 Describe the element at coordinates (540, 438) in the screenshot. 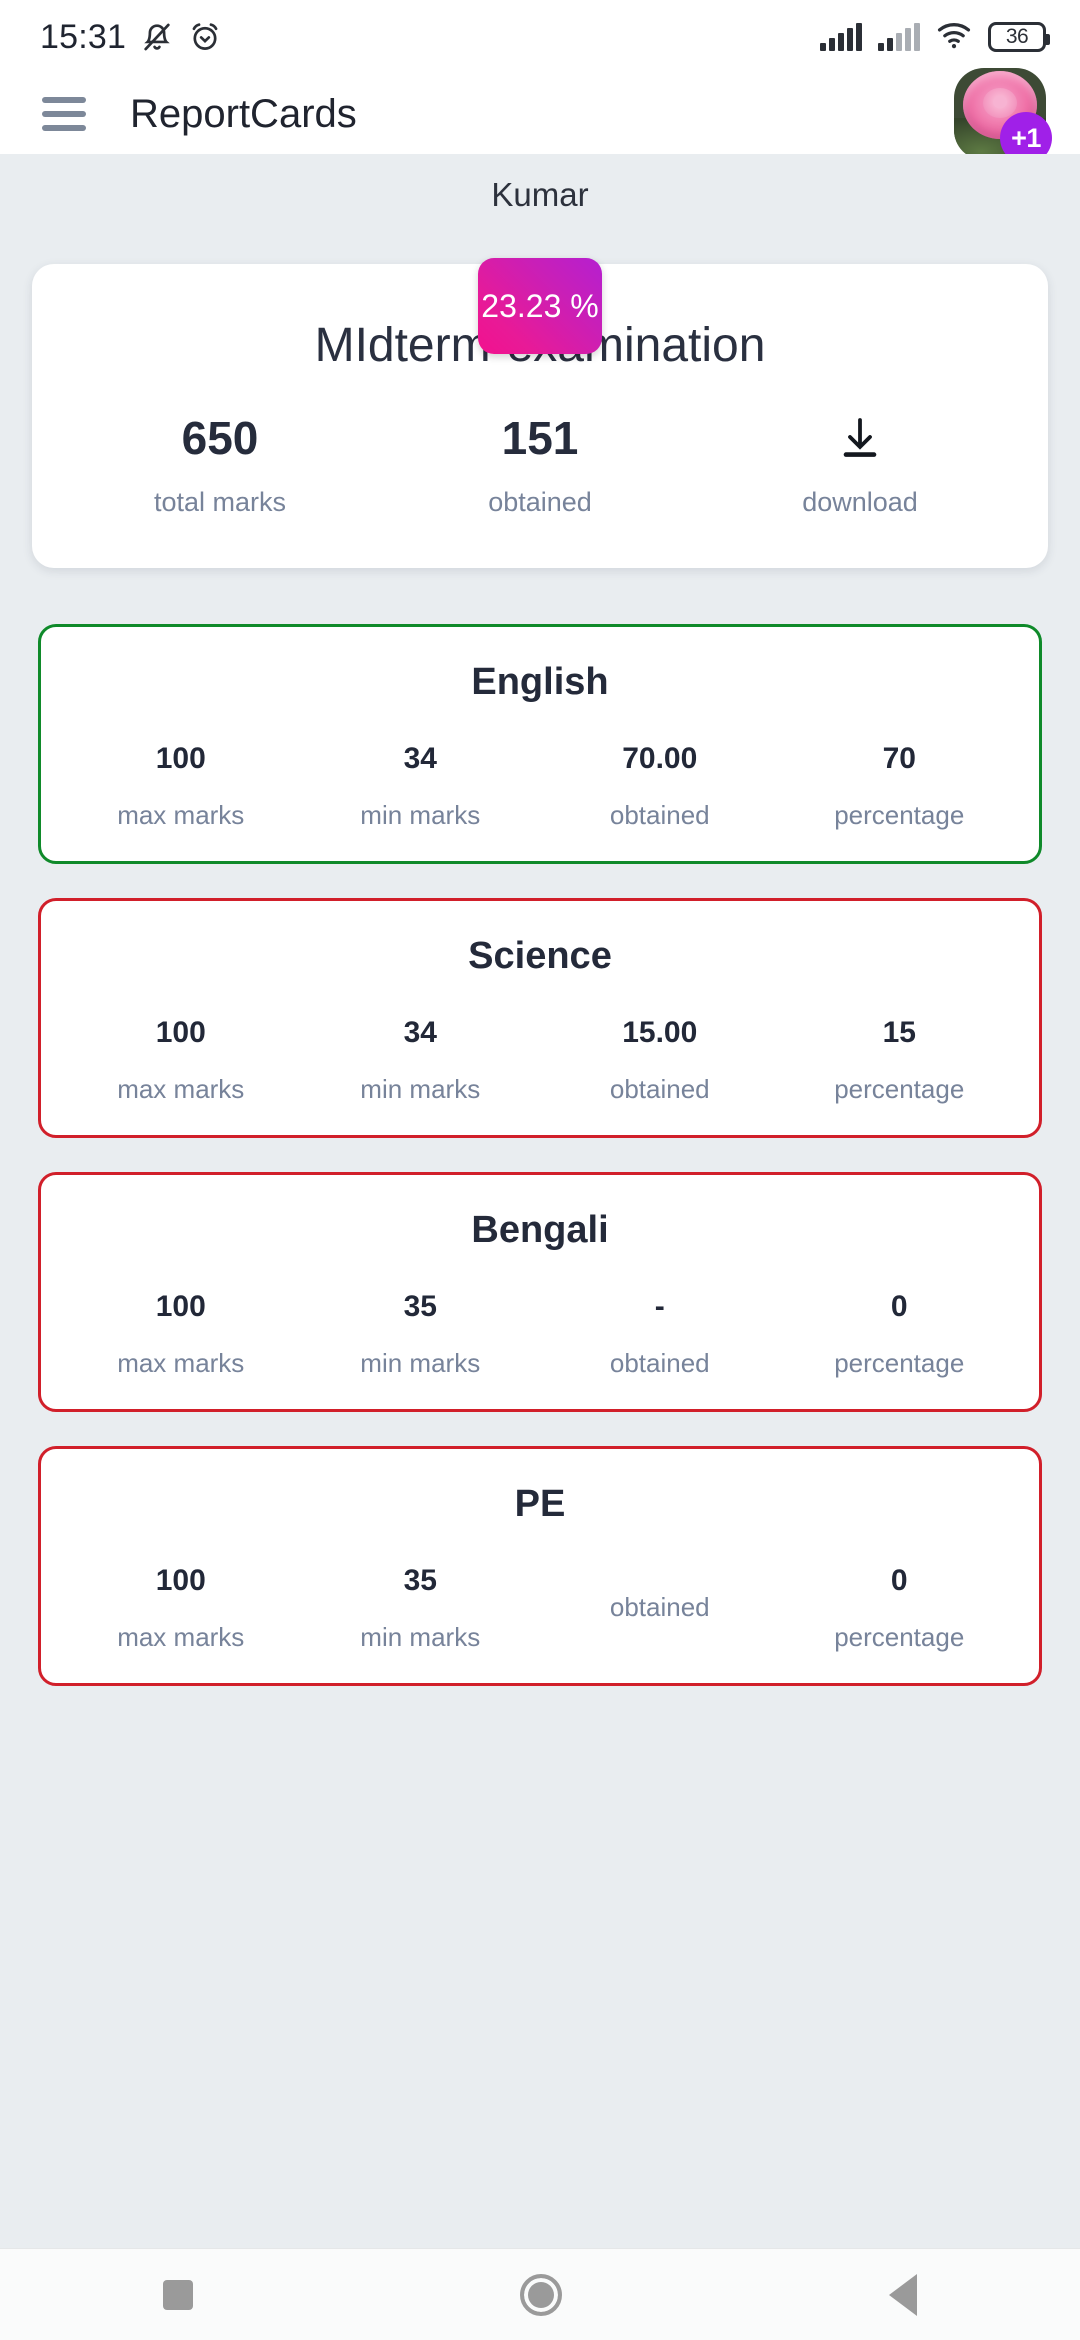

I see `obtained-value: 151` at that location.